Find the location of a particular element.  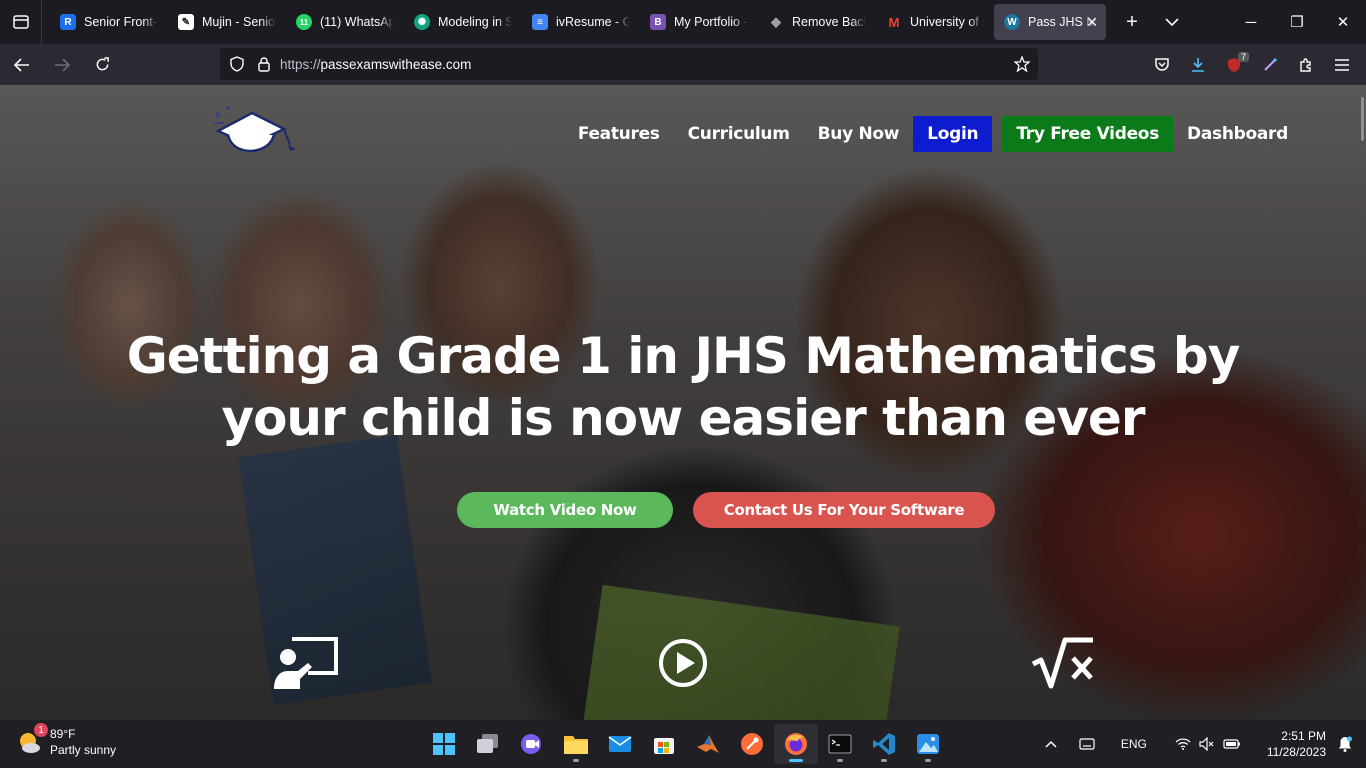

keyboard-layout-icon is located at coordinates (1087, 744).